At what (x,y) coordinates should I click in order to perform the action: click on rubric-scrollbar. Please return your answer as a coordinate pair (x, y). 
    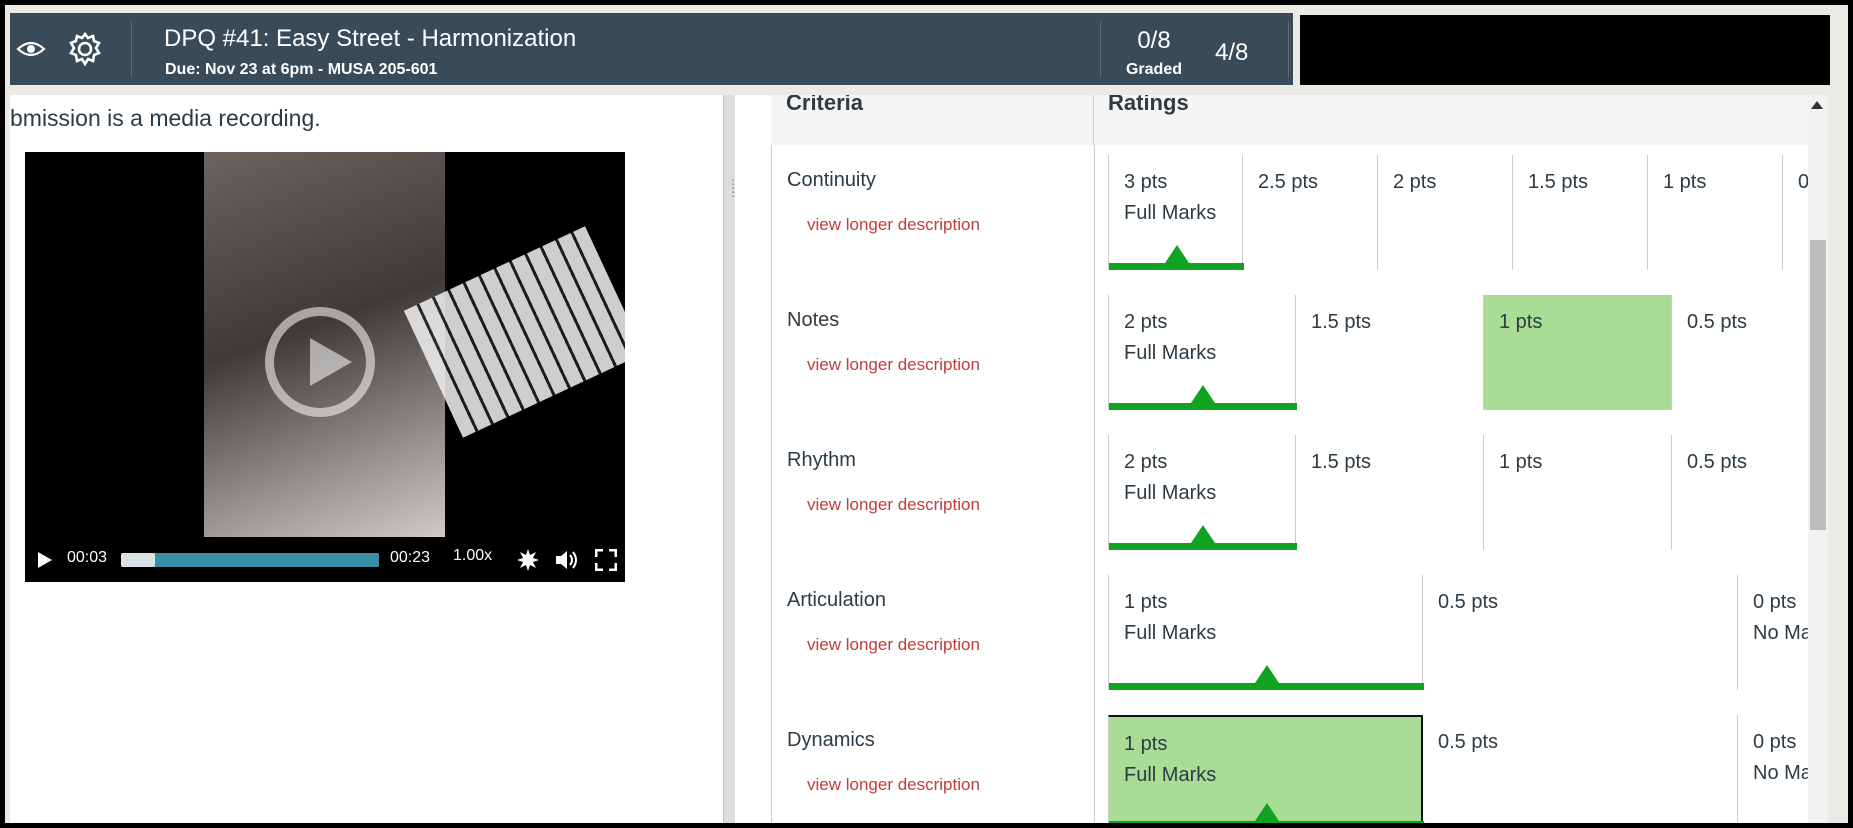
    Looking at the image, I should click on (1818, 459).